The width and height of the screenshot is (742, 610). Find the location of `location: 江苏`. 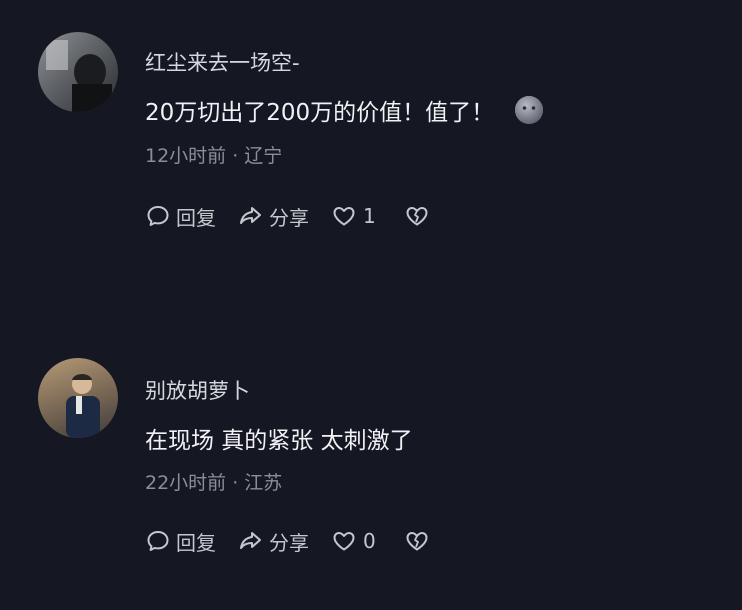

location: 江苏 is located at coordinates (263, 483).